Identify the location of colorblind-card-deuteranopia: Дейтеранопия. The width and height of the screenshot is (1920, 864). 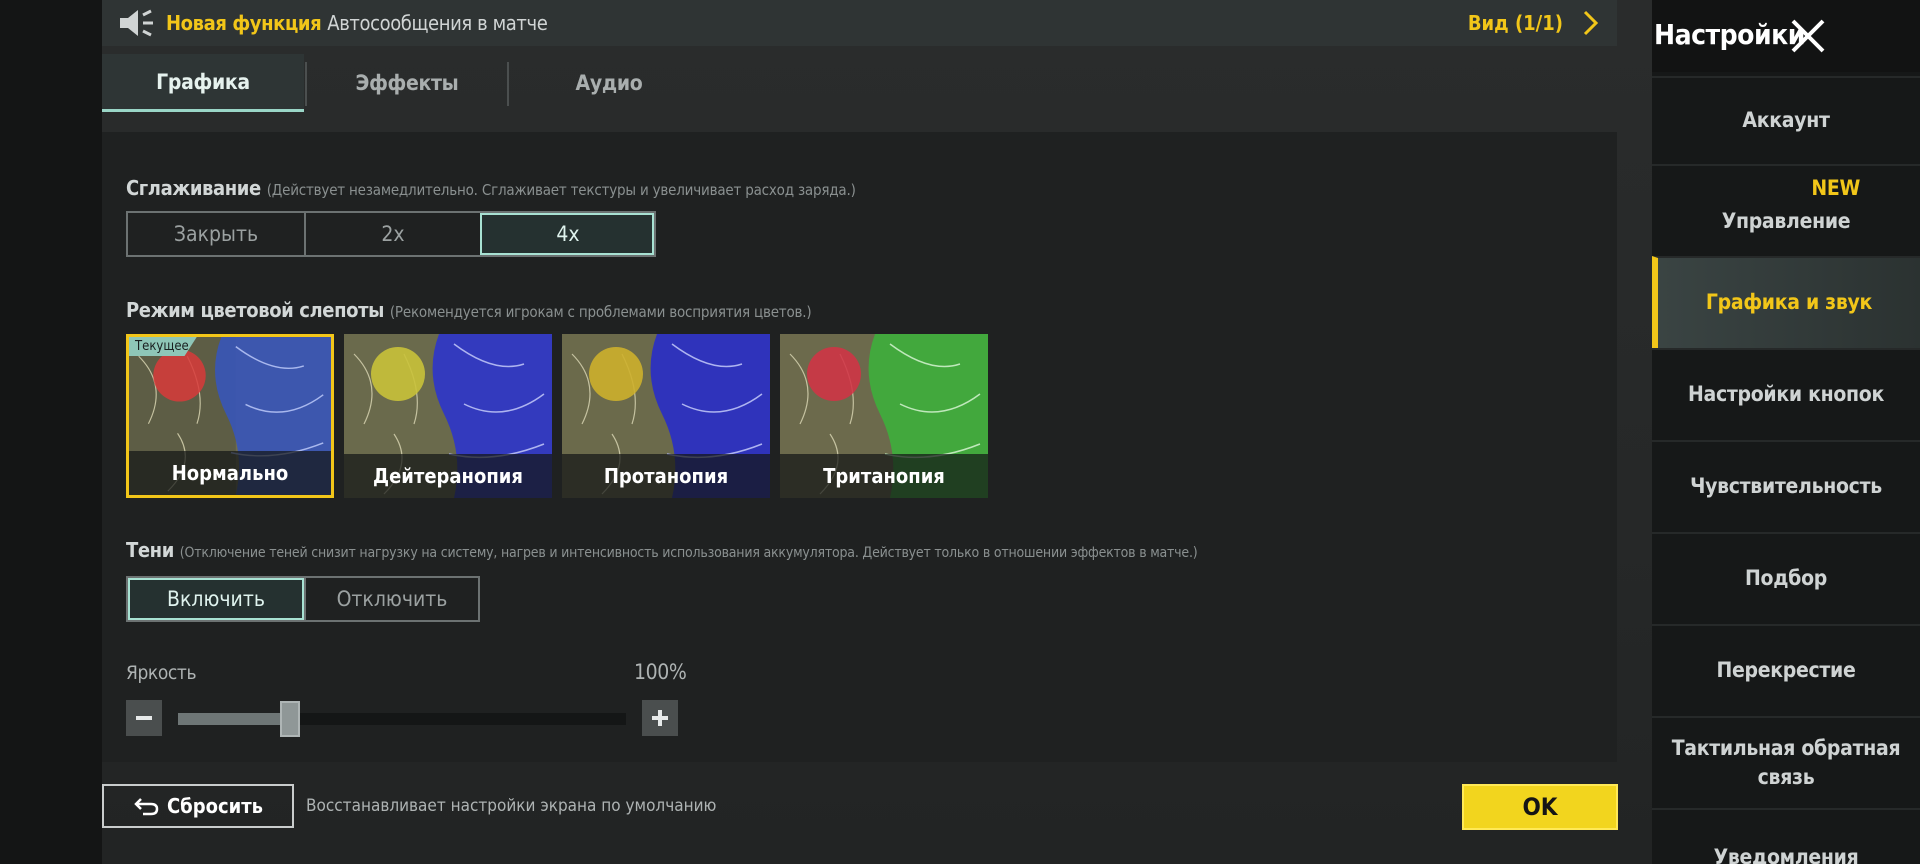
(448, 416).